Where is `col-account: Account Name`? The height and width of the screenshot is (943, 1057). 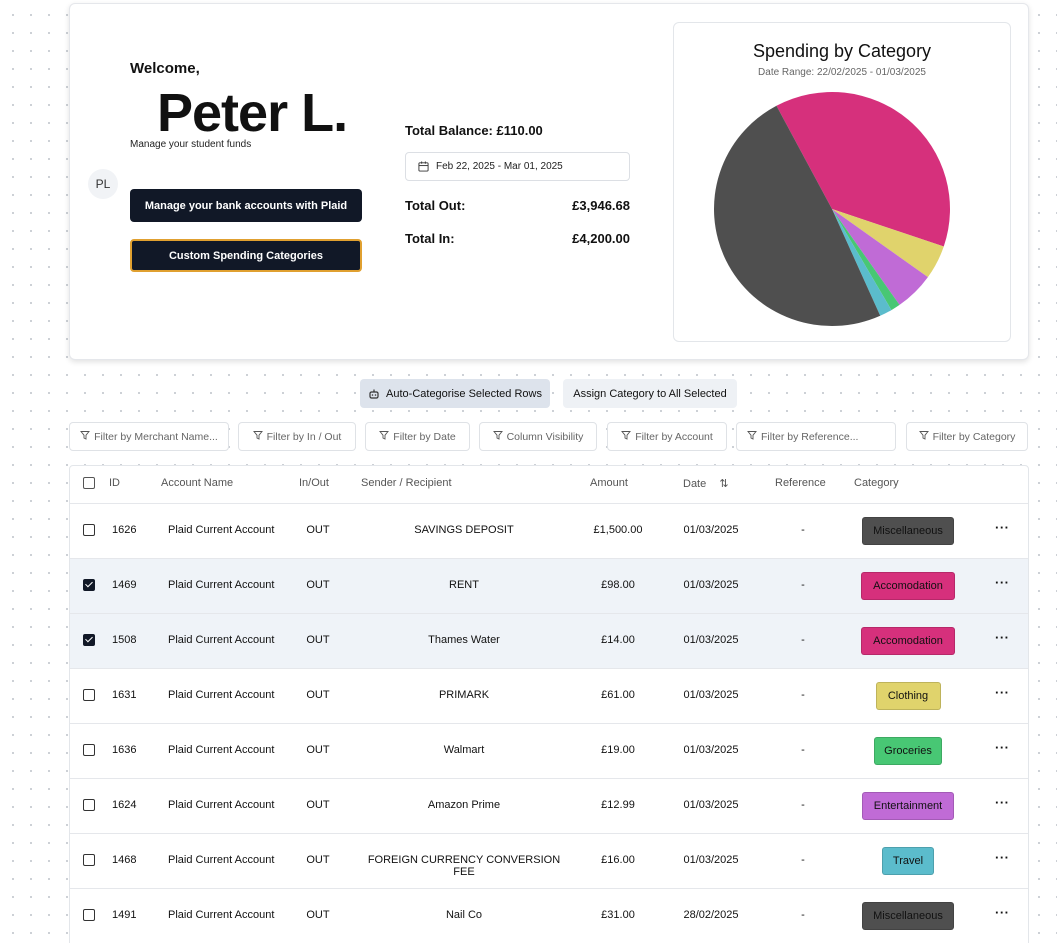
col-account: Account Name is located at coordinates (197, 483).